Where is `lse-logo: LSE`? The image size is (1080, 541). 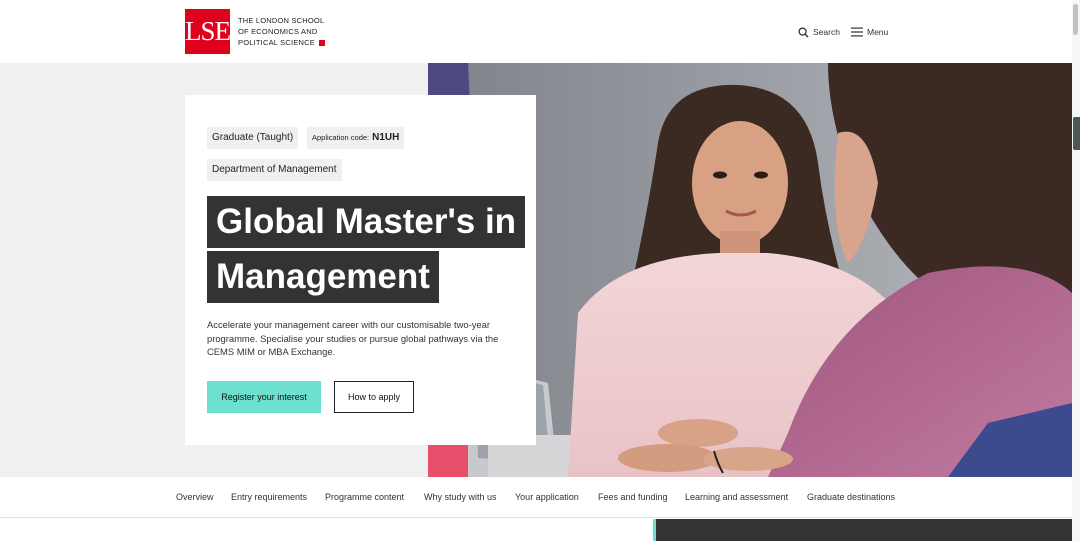 lse-logo: LSE is located at coordinates (208, 31).